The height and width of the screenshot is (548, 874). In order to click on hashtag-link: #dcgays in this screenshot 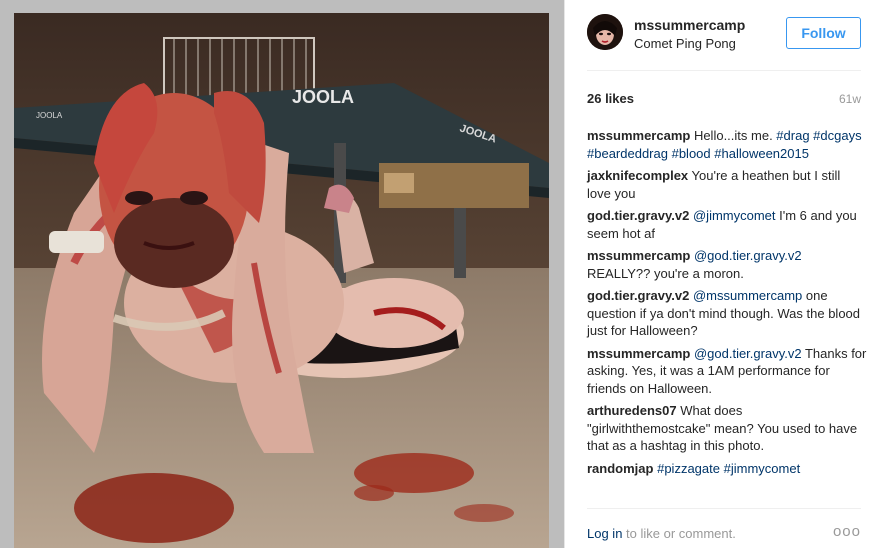, I will do `click(837, 135)`.